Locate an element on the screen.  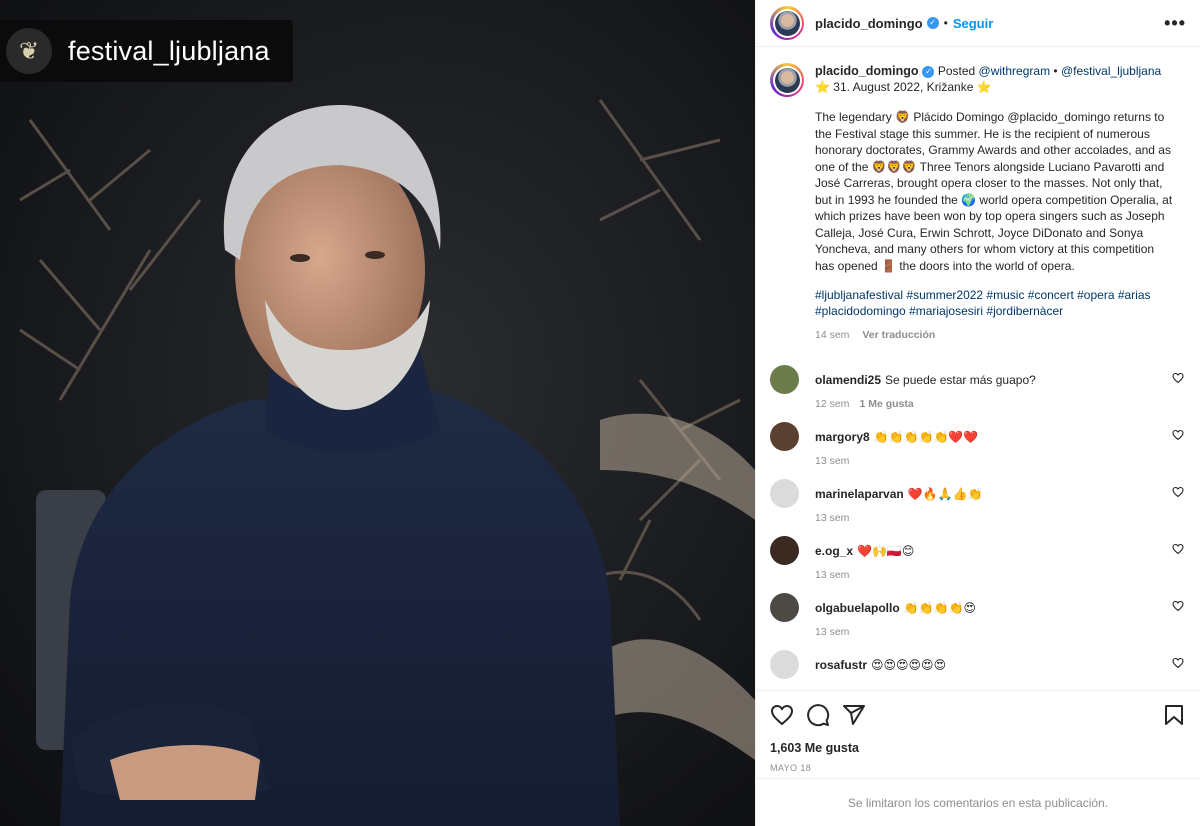
caption-tag-link: @festival_ljubljana is located at coordinates (1111, 71).